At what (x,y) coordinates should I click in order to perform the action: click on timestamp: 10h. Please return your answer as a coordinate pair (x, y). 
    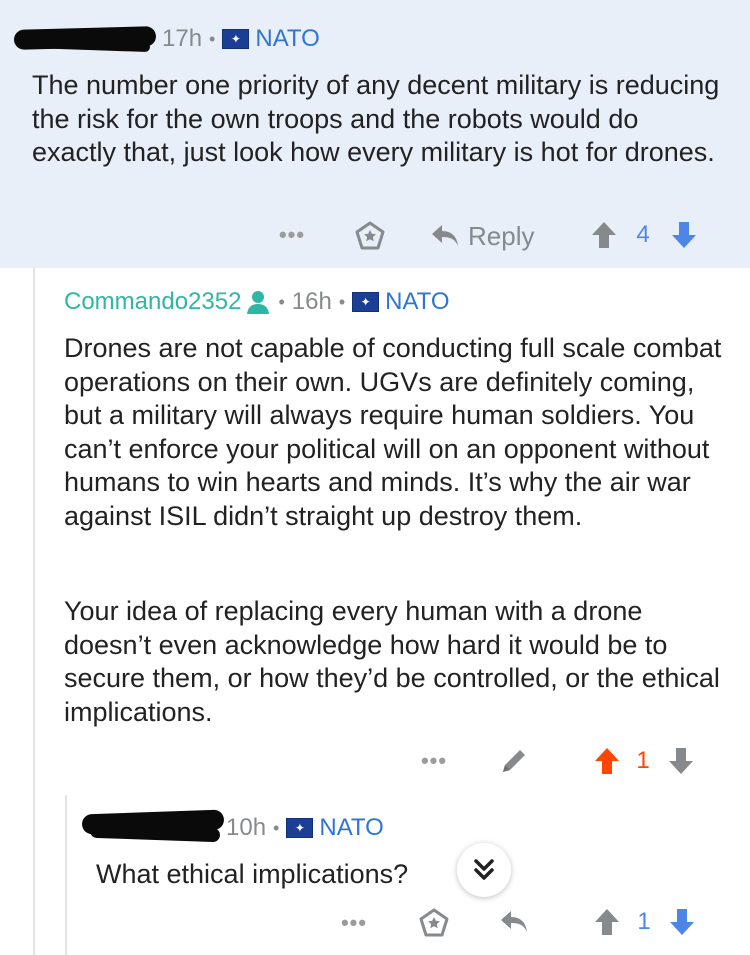
    Looking at the image, I should click on (246, 827).